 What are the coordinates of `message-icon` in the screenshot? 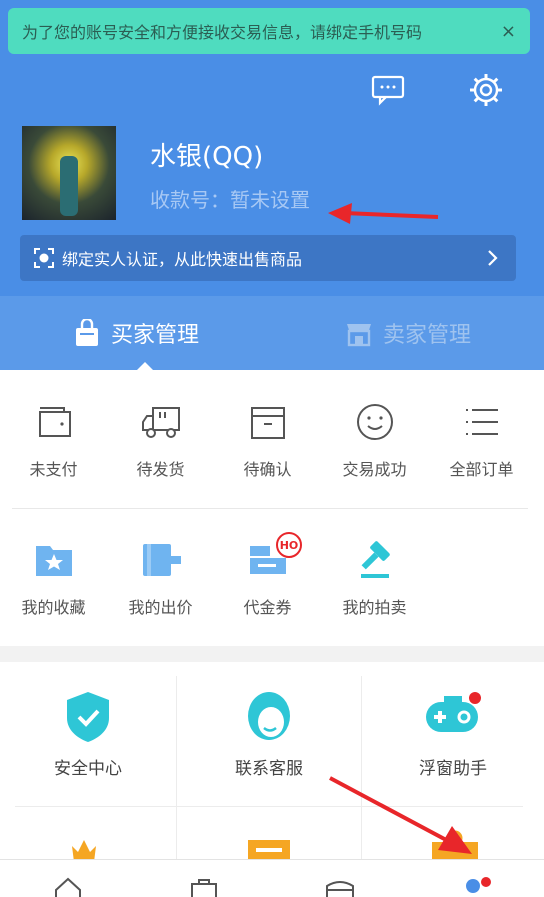 It's located at (388, 90).